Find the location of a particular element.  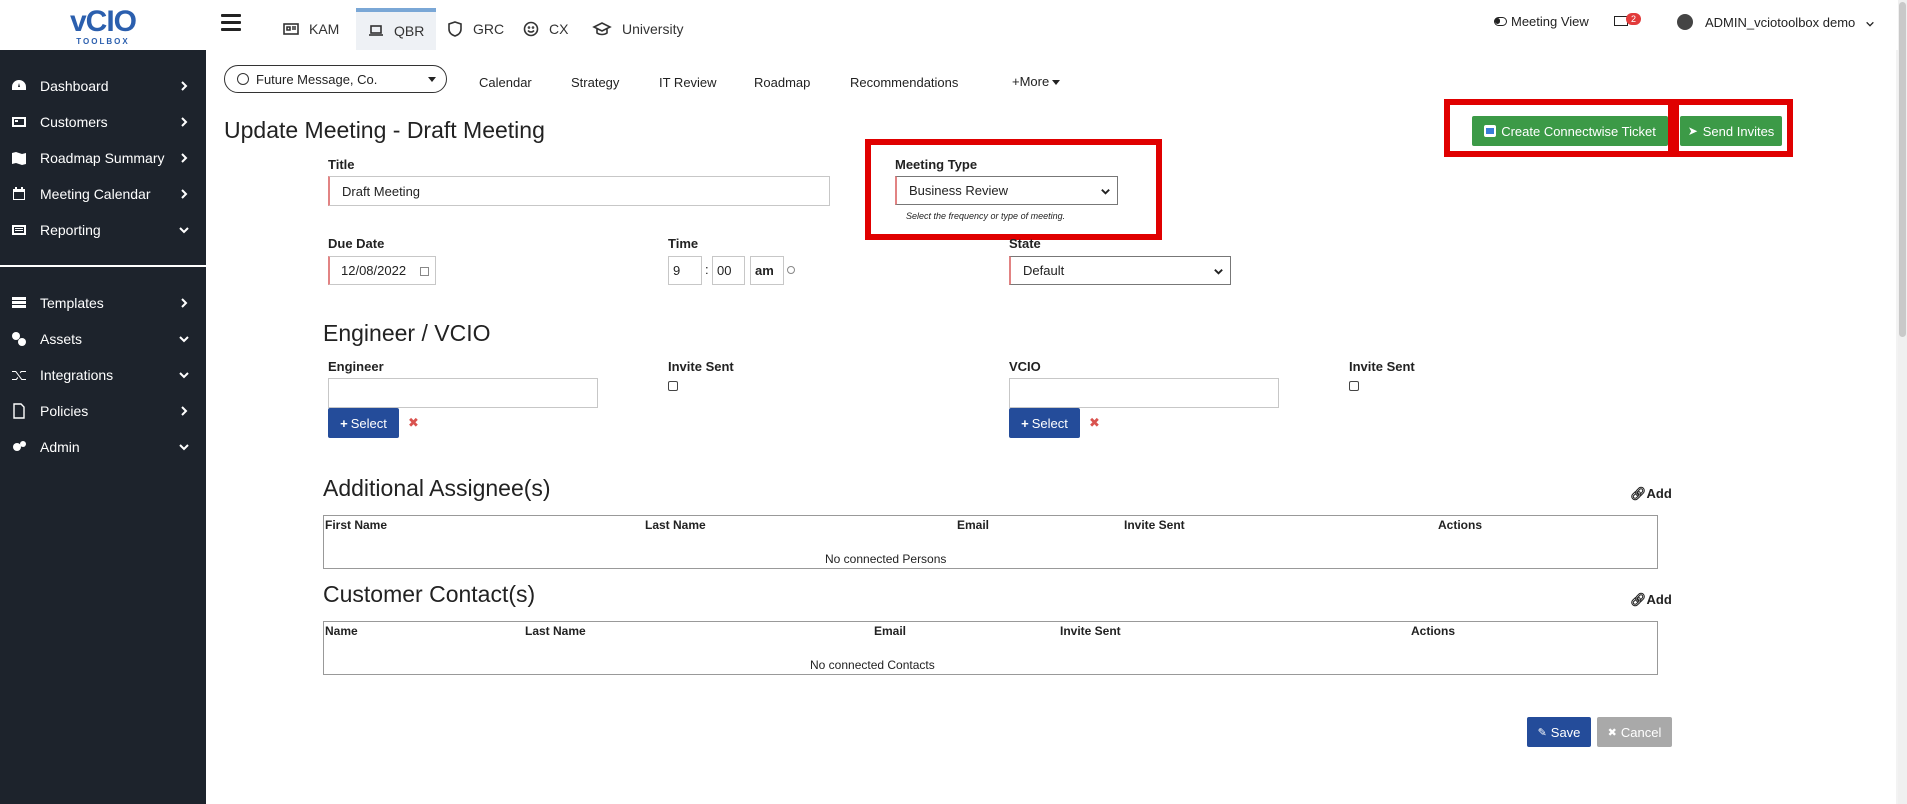

sidebar-item-roadmap-summary: Roadmap Summary is located at coordinates (103, 158).